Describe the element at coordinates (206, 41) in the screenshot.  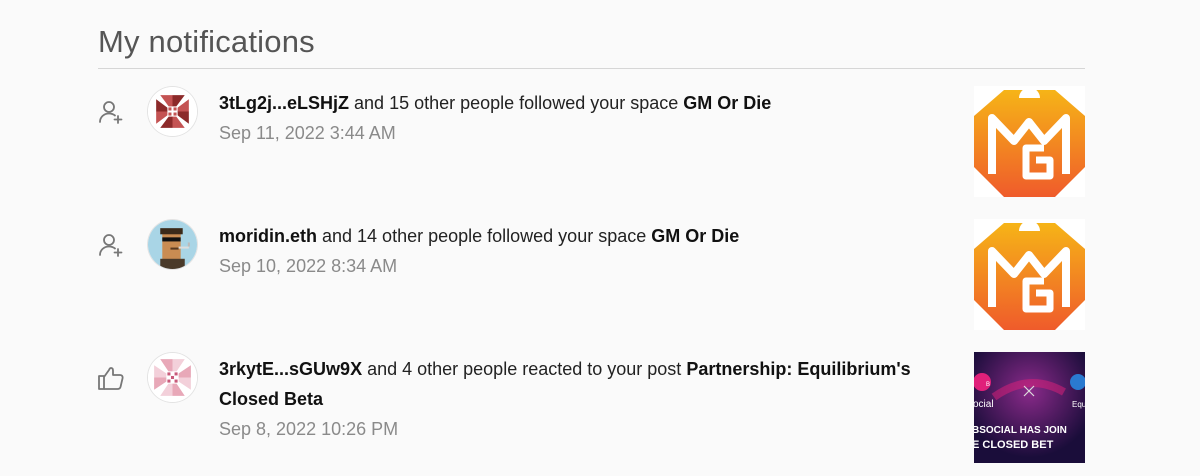
I see `page-title: My notifications` at that location.